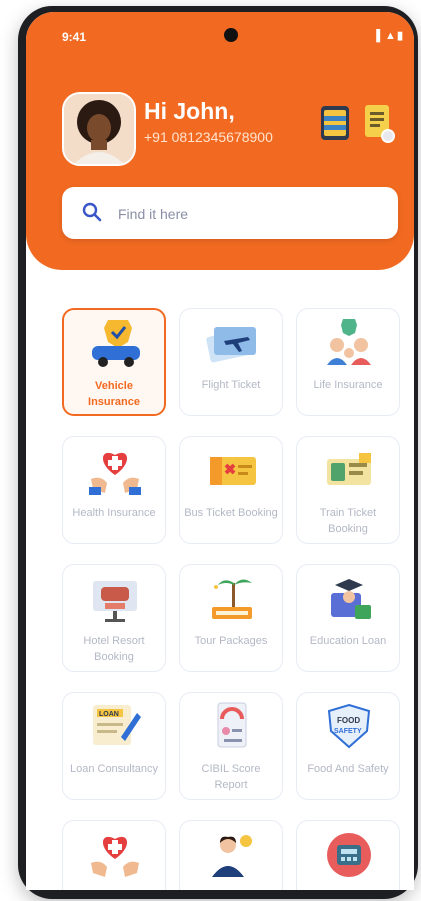 The height and width of the screenshot is (901, 421). Describe the element at coordinates (349, 469) in the screenshot. I see `train-ticket-icon` at that location.